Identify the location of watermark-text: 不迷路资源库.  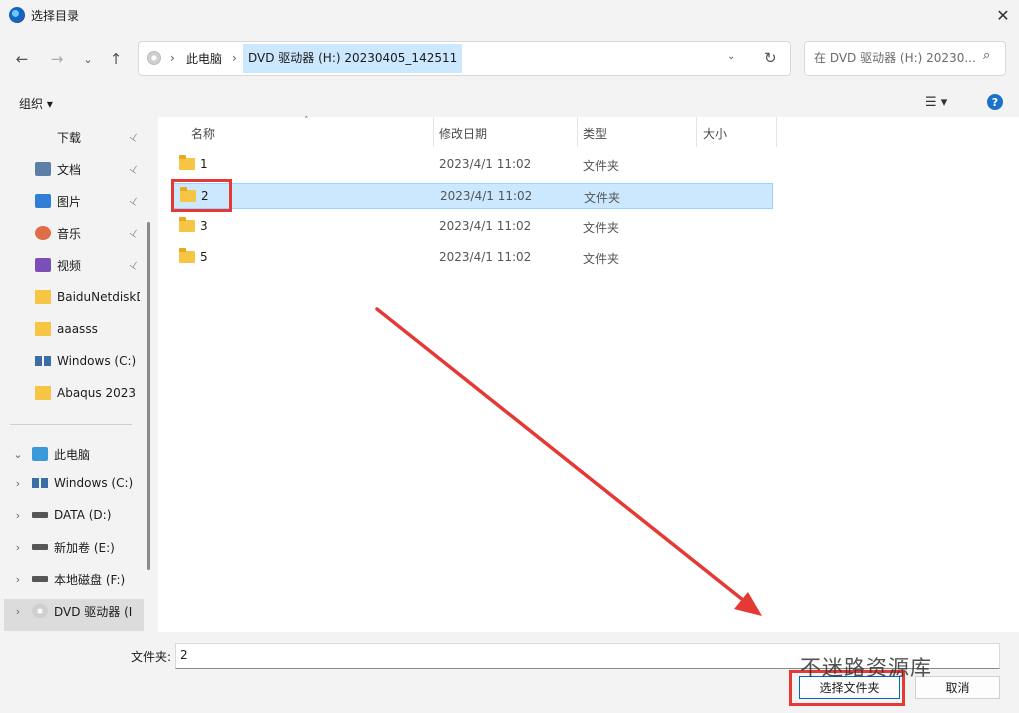
(866, 668).